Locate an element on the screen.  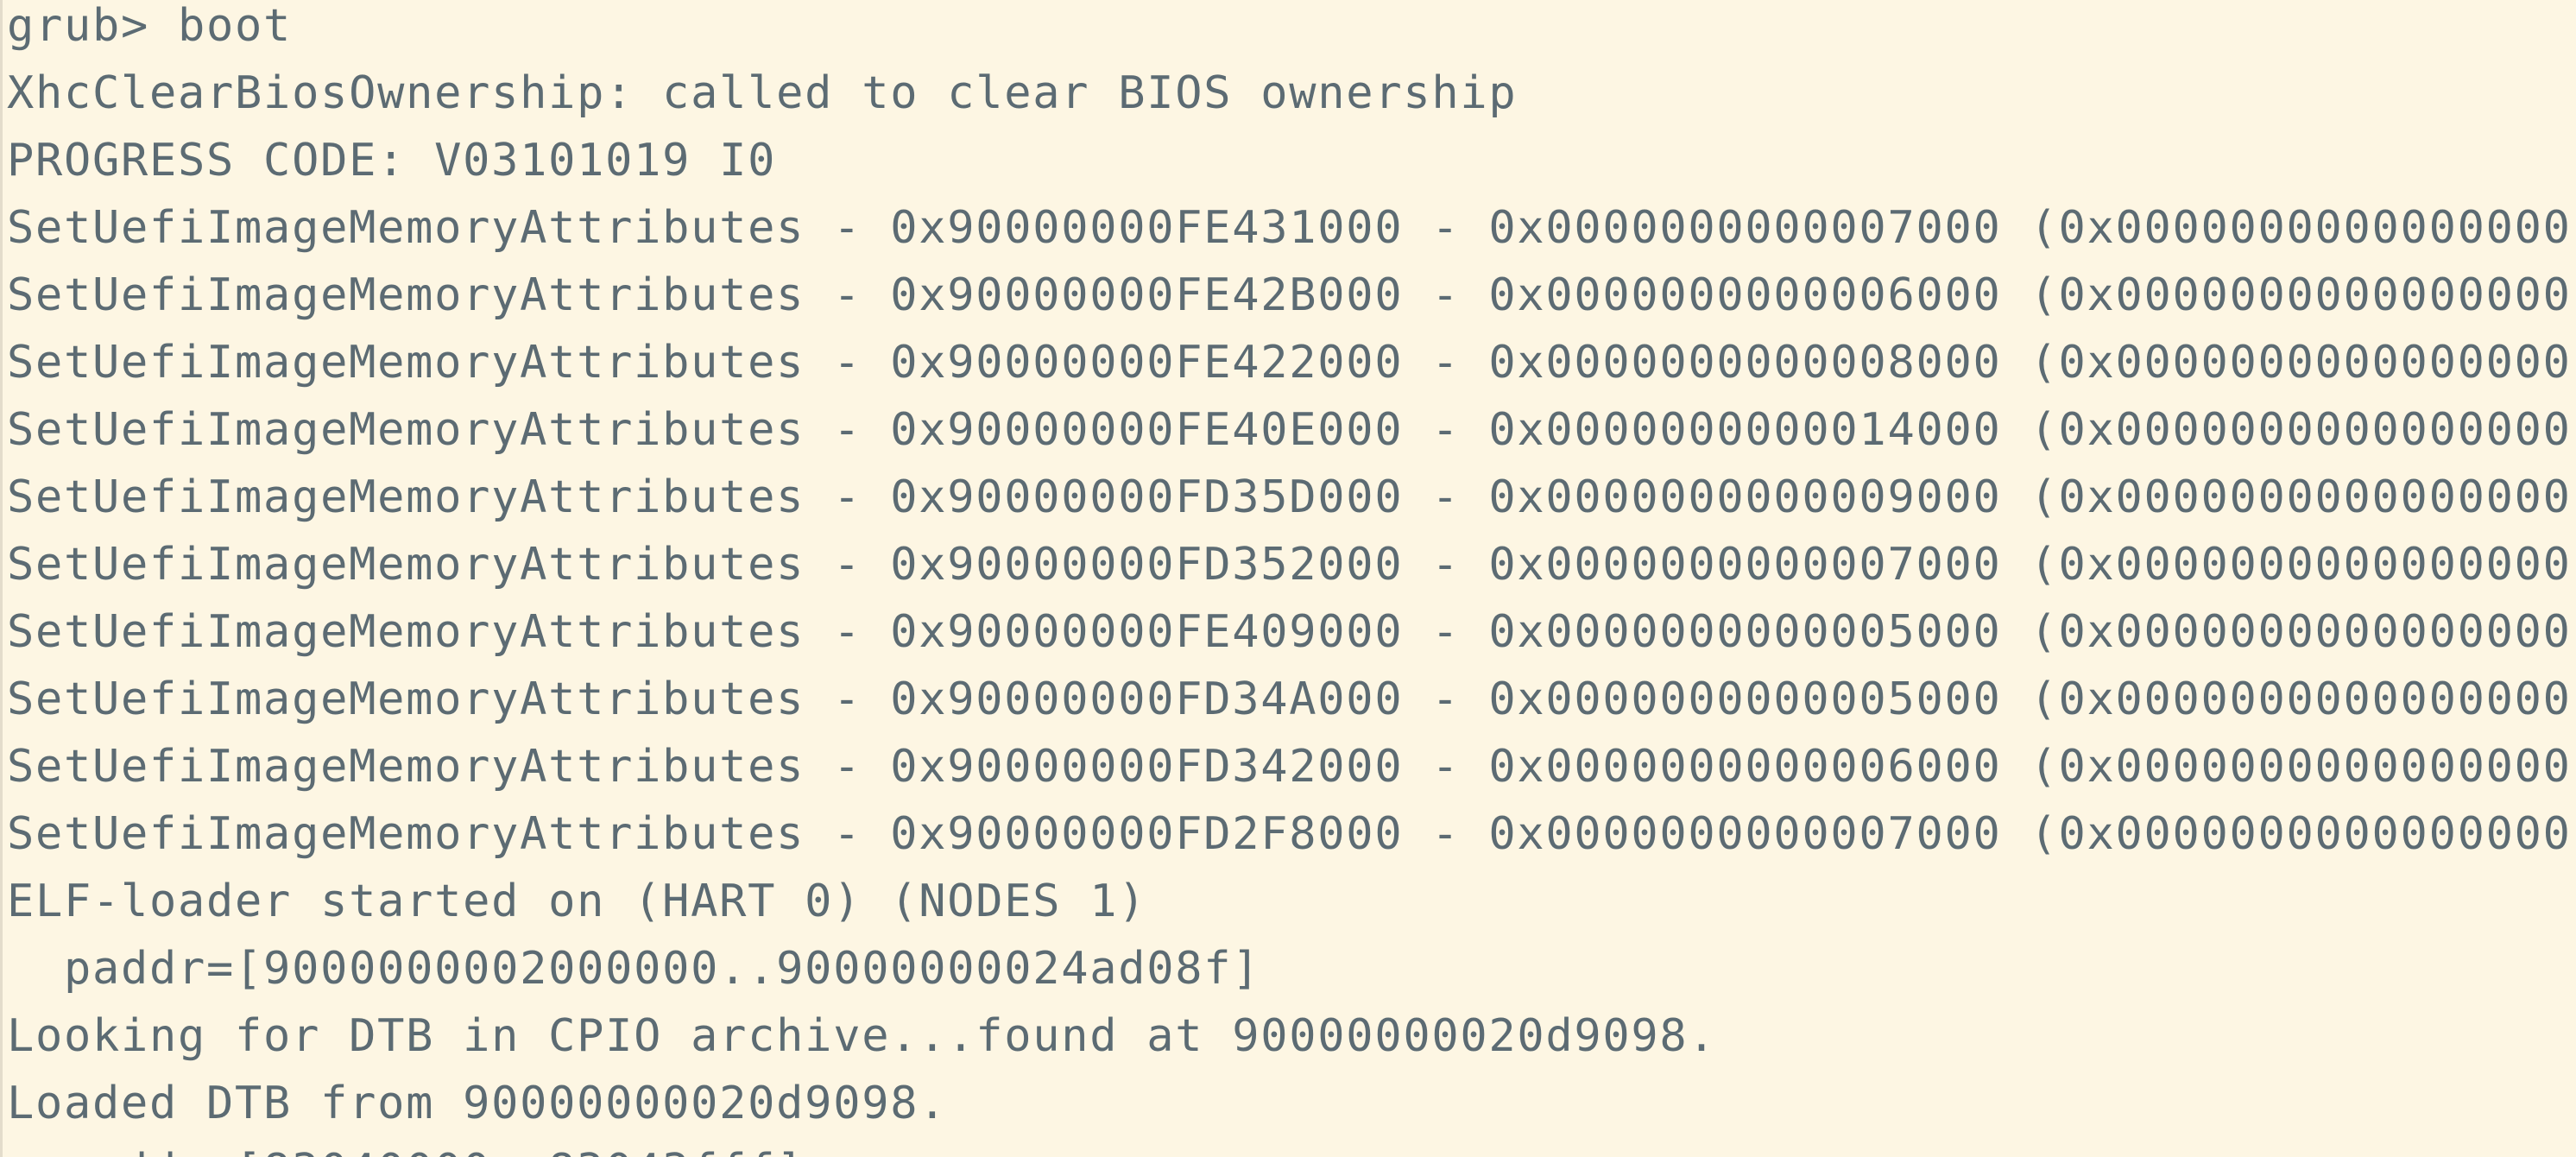
terminal-line: PROGRESS CODE: V03101019 I0 is located at coordinates (392, 161).